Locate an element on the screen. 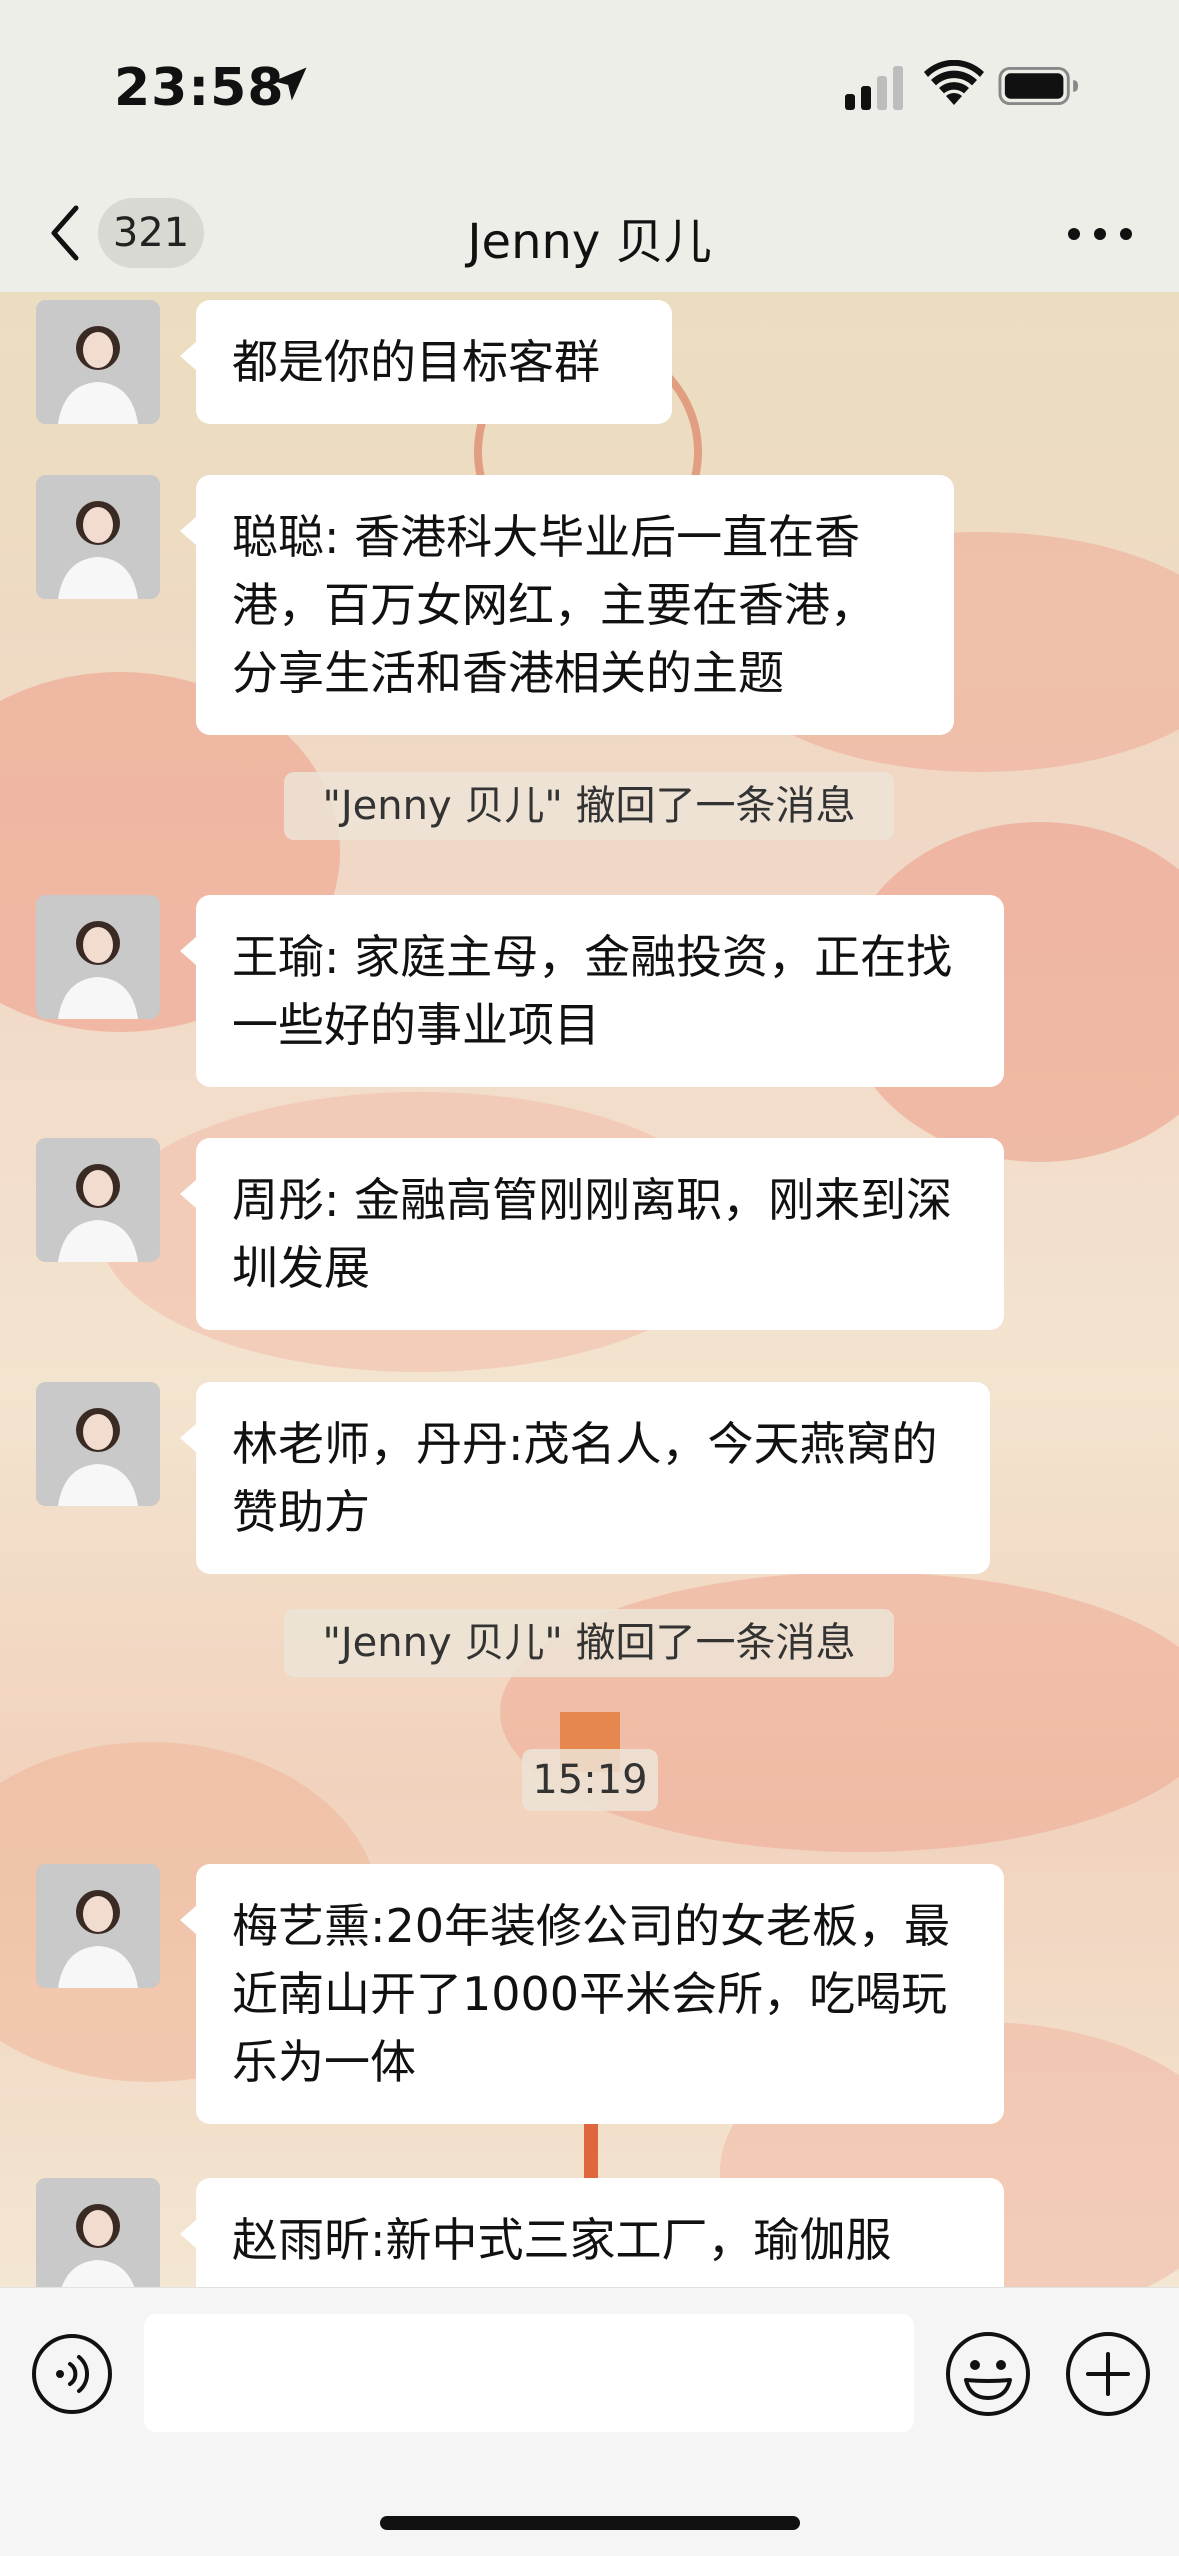 The height and width of the screenshot is (2556, 1179). cellular-signal-icon is located at coordinates (874, 88).